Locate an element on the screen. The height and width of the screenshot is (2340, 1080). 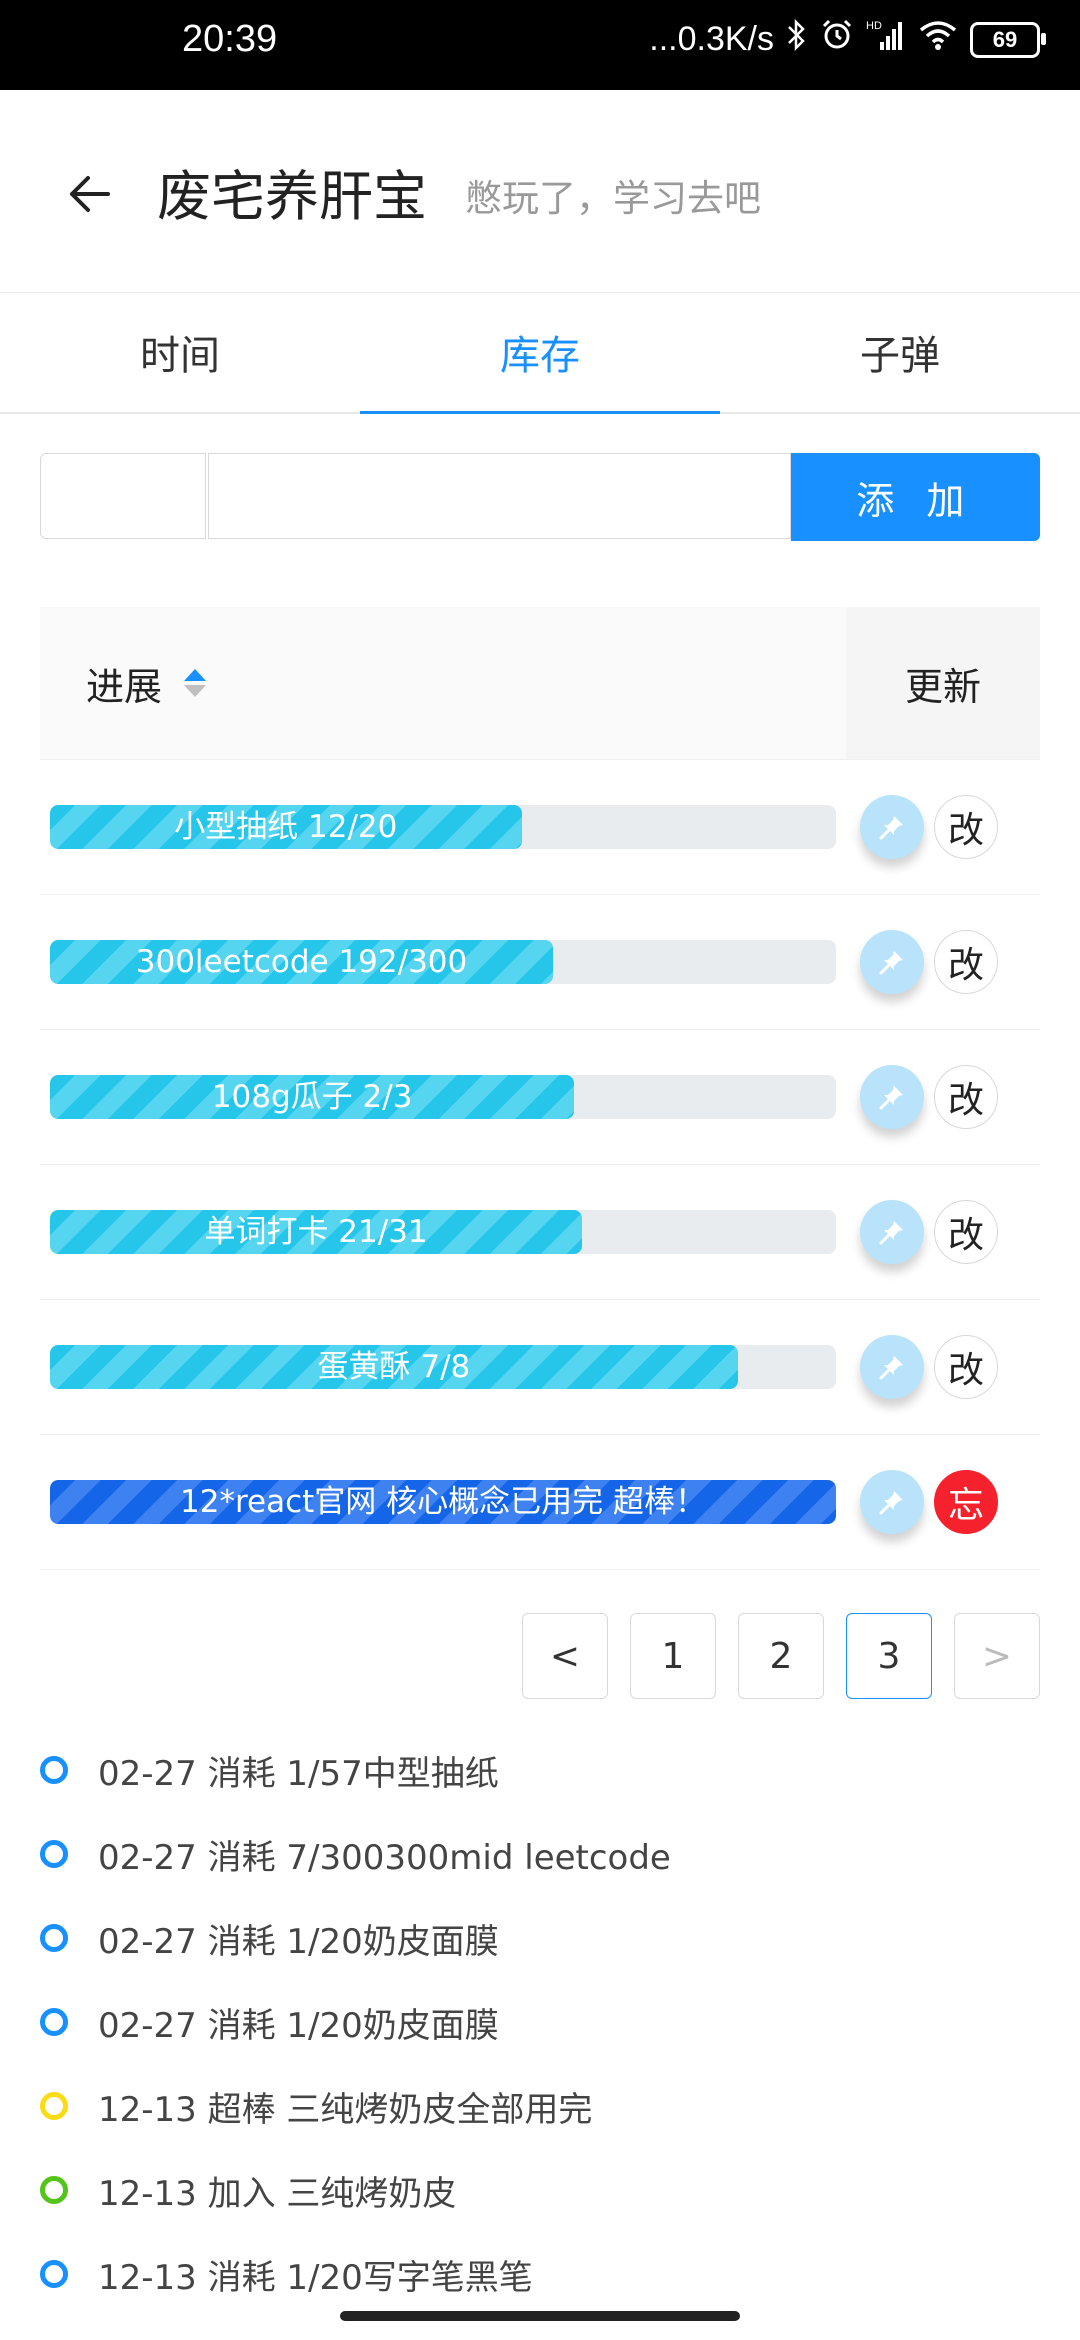
status-time: 20:39 is located at coordinates (230, 39).